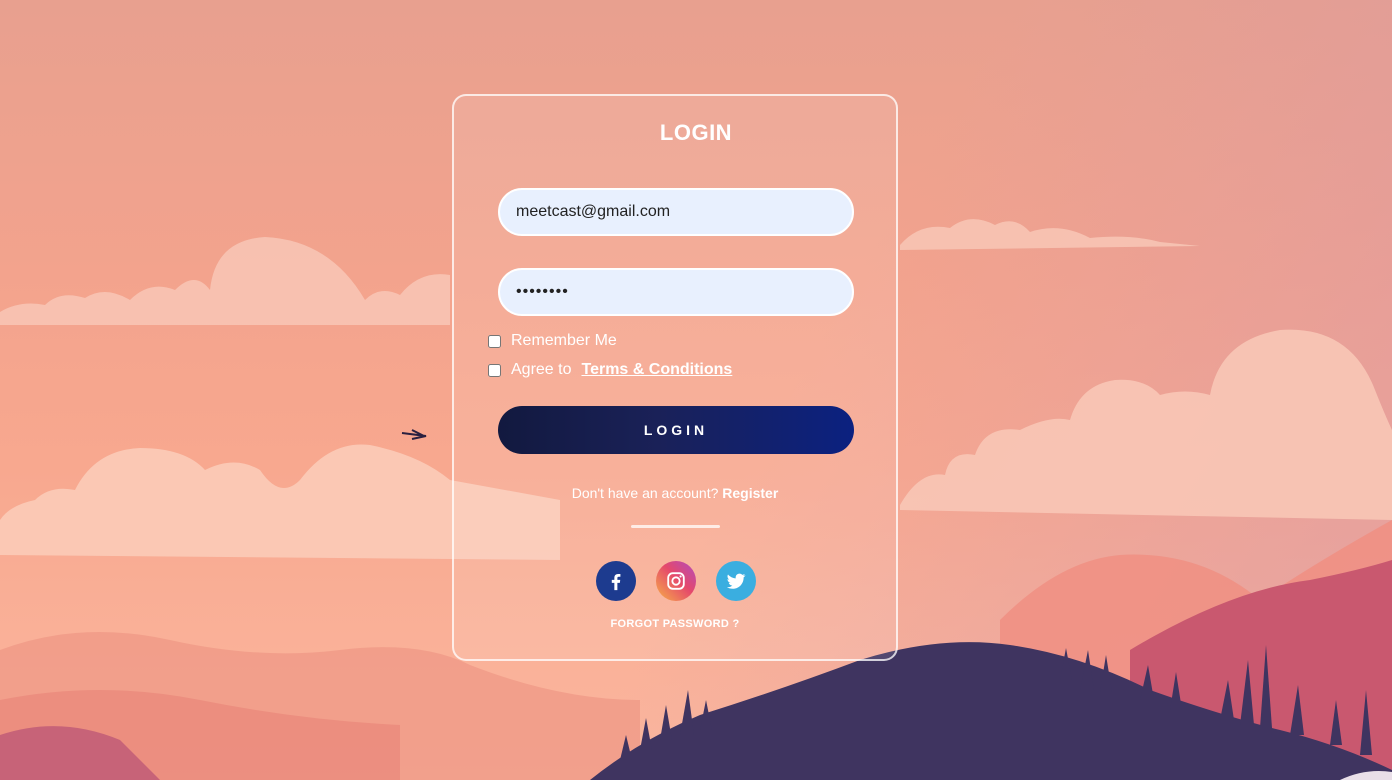 The width and height of the screenshot is (1392, 780). I want to click on register-prompt: Don't have an account? Register, so click(675, 493).